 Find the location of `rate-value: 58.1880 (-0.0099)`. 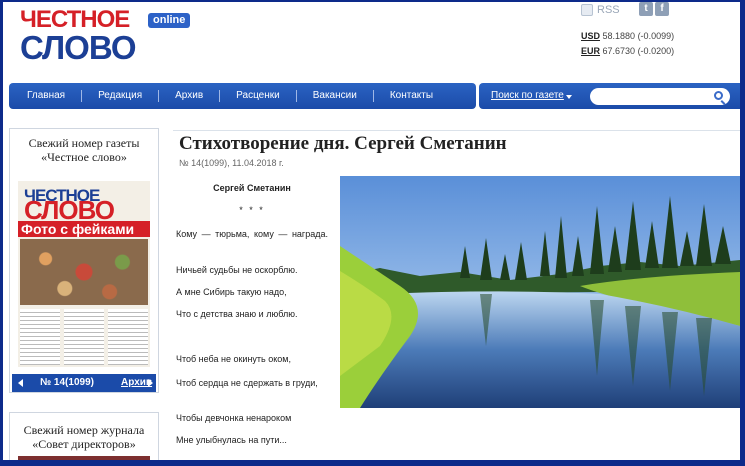

rate-value: 58.1880 (-0.0099) is located at coordinates (638, 36).